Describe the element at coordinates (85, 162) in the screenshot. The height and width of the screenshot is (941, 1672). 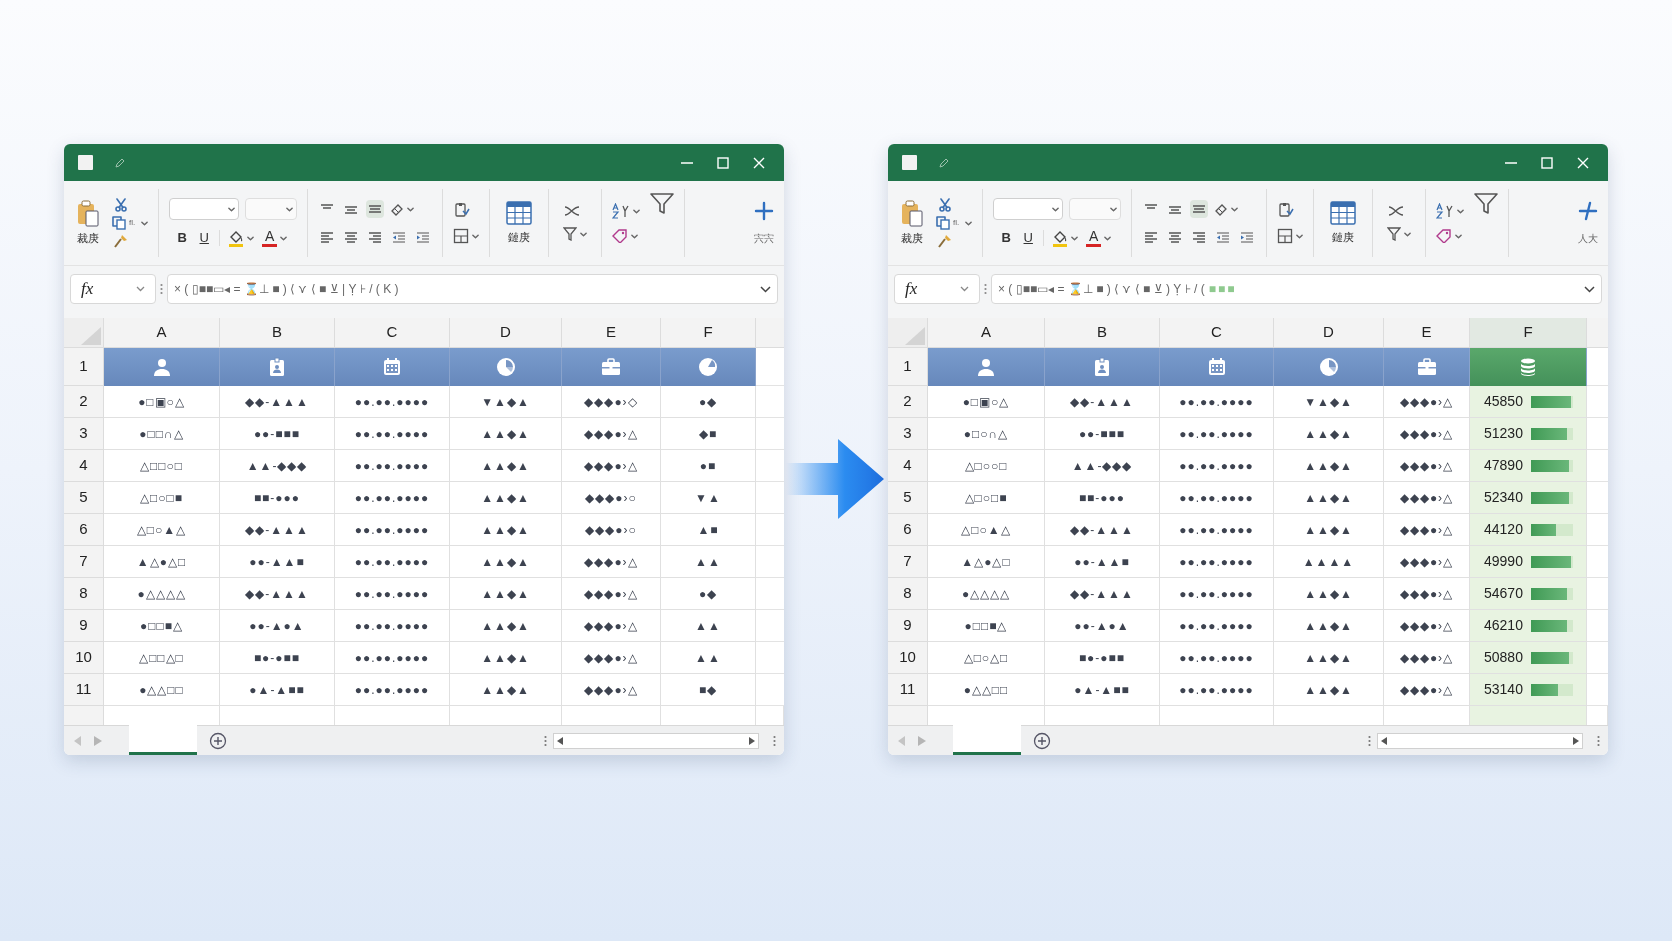
I see `app-icon` at that location.